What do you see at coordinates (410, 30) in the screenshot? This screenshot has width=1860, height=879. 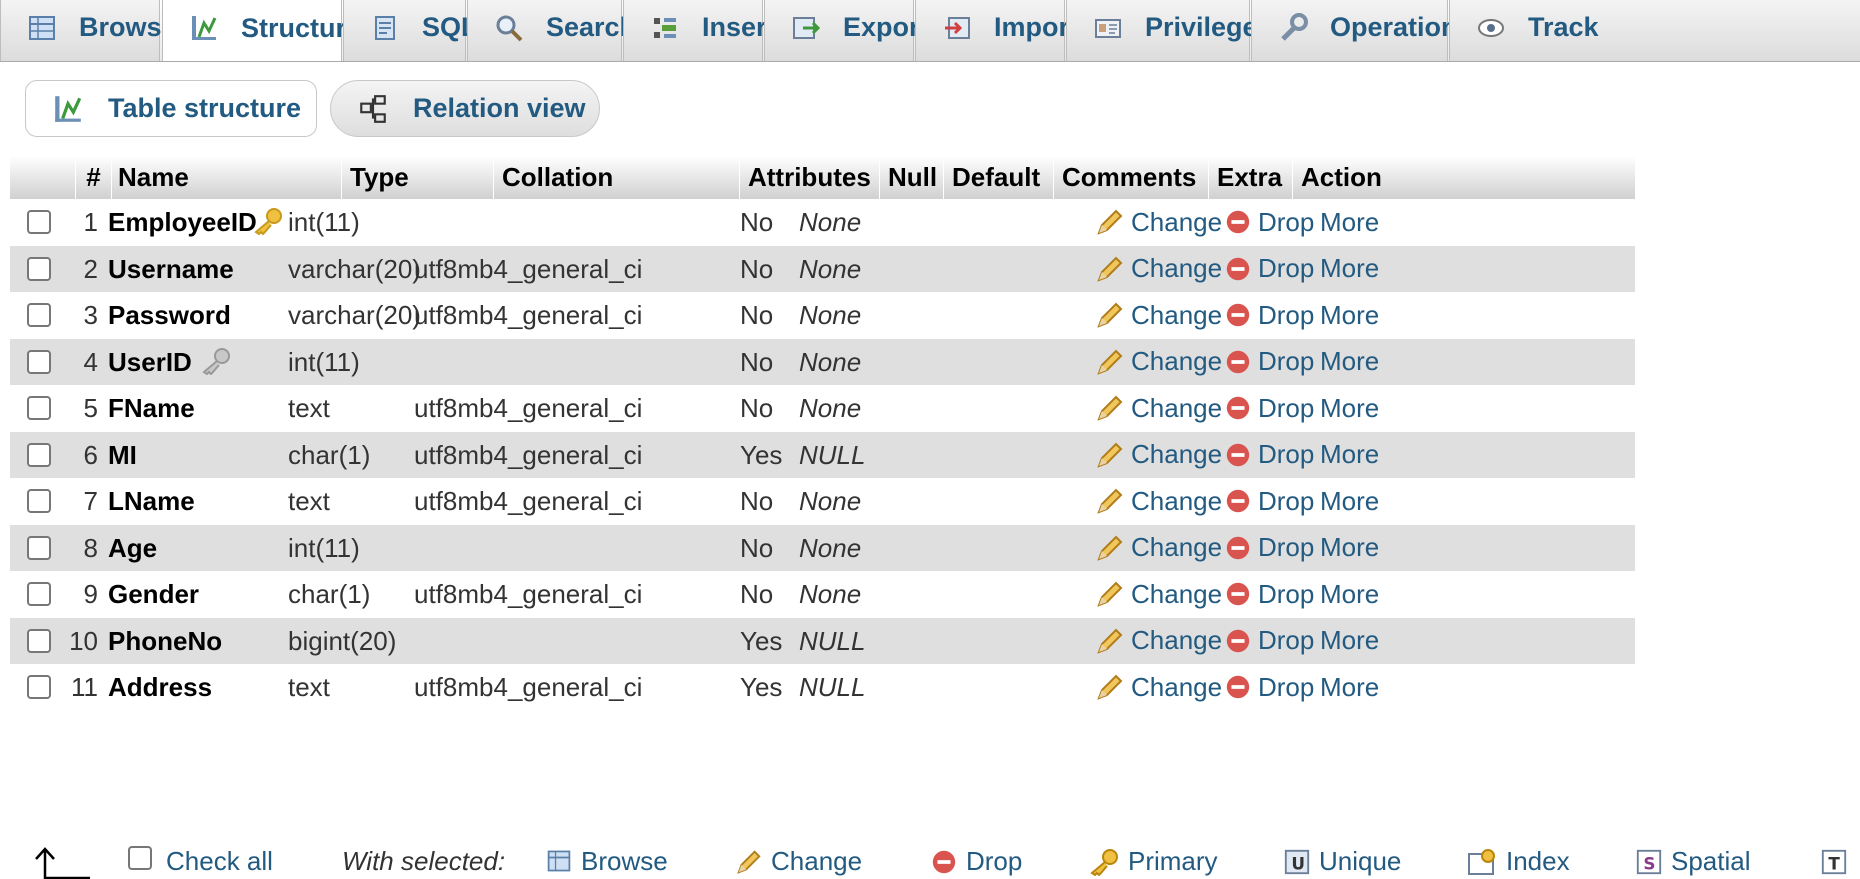 I see `tab-sql: SQL` at bounding box center [410, 30].